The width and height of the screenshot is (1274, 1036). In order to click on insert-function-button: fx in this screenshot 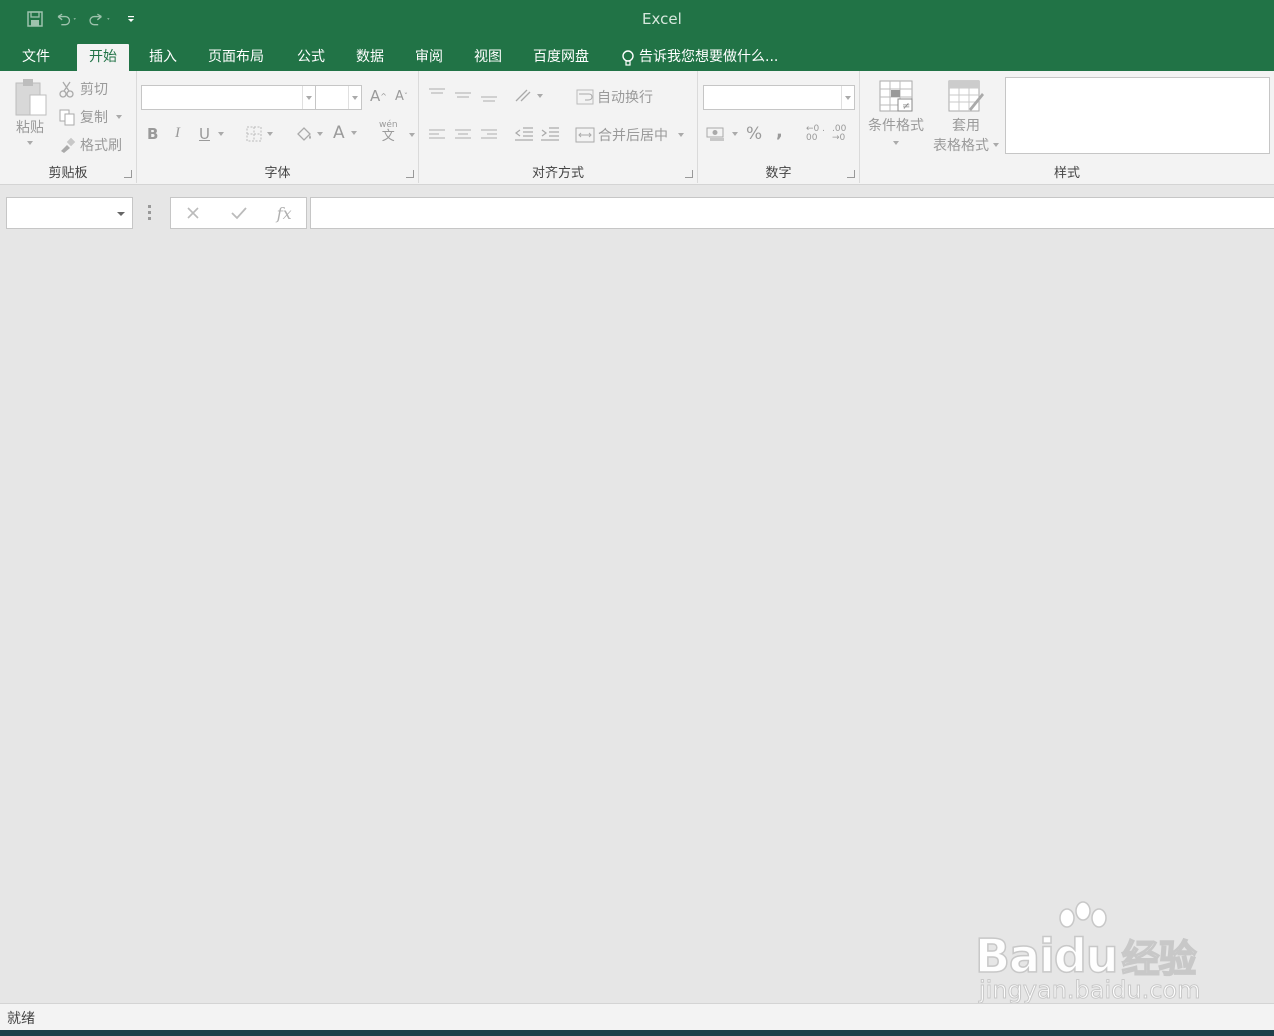, I will do `click(284, 213)`.